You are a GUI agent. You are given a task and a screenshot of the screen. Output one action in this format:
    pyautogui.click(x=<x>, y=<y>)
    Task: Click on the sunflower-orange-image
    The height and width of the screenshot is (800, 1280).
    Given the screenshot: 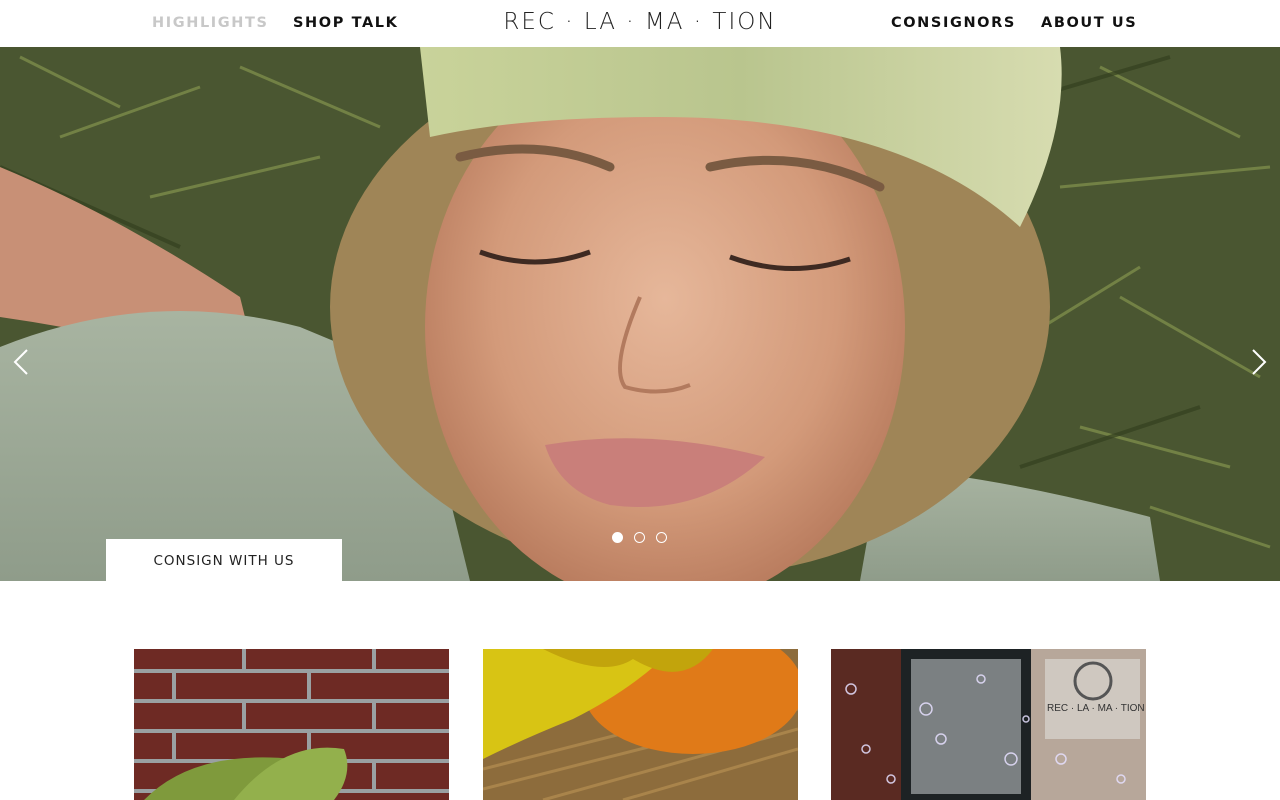 What is the action you would take?
    pyautogui.click(x=640, y=724)
    